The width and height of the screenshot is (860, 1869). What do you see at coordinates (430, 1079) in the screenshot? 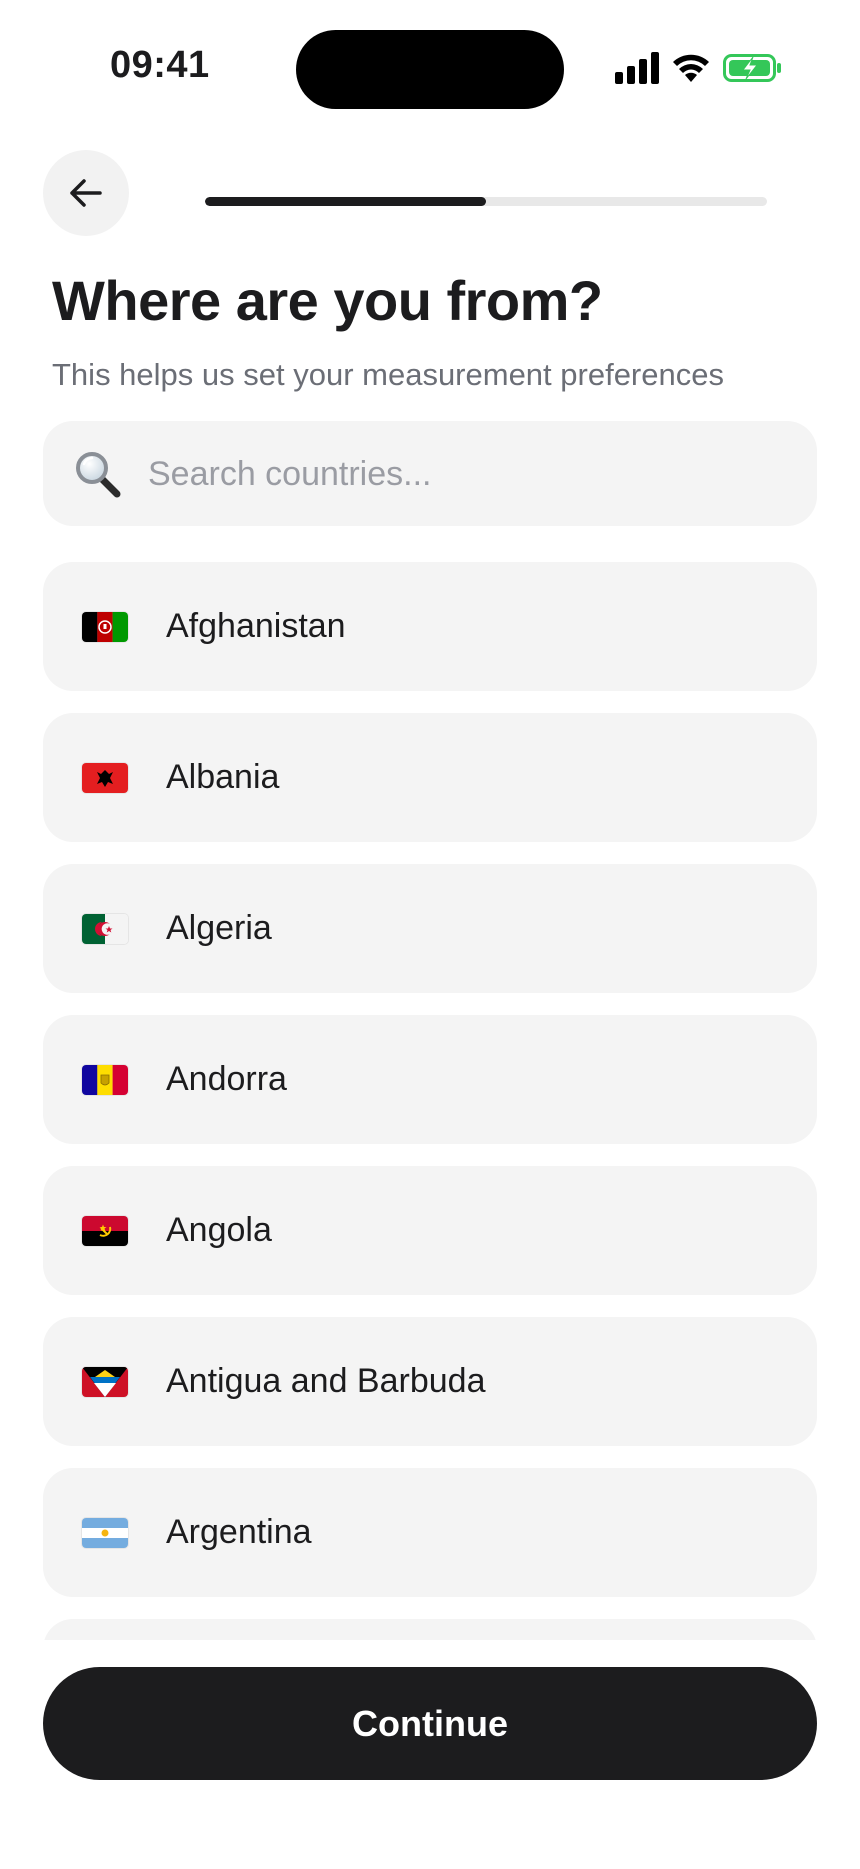
I see `country-item-andorra: Andorra` at bounding box center [430, 1079].